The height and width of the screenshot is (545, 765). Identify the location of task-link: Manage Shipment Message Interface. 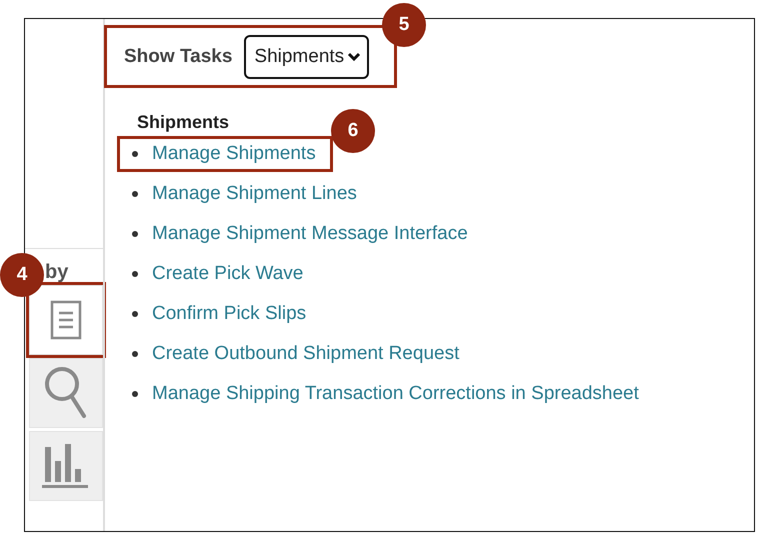
(310, 234).